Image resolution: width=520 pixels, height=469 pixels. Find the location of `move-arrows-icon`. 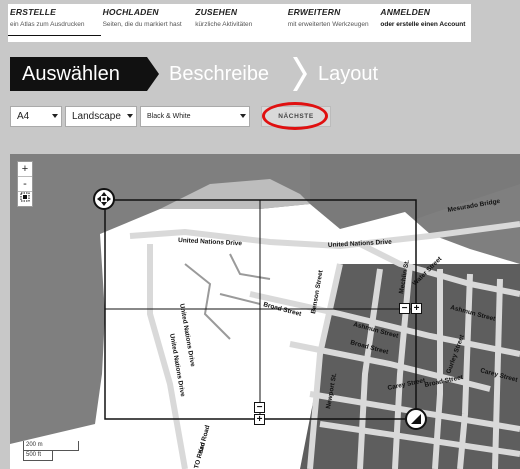

move-arrows-icon is located at coordinates (104, 199).